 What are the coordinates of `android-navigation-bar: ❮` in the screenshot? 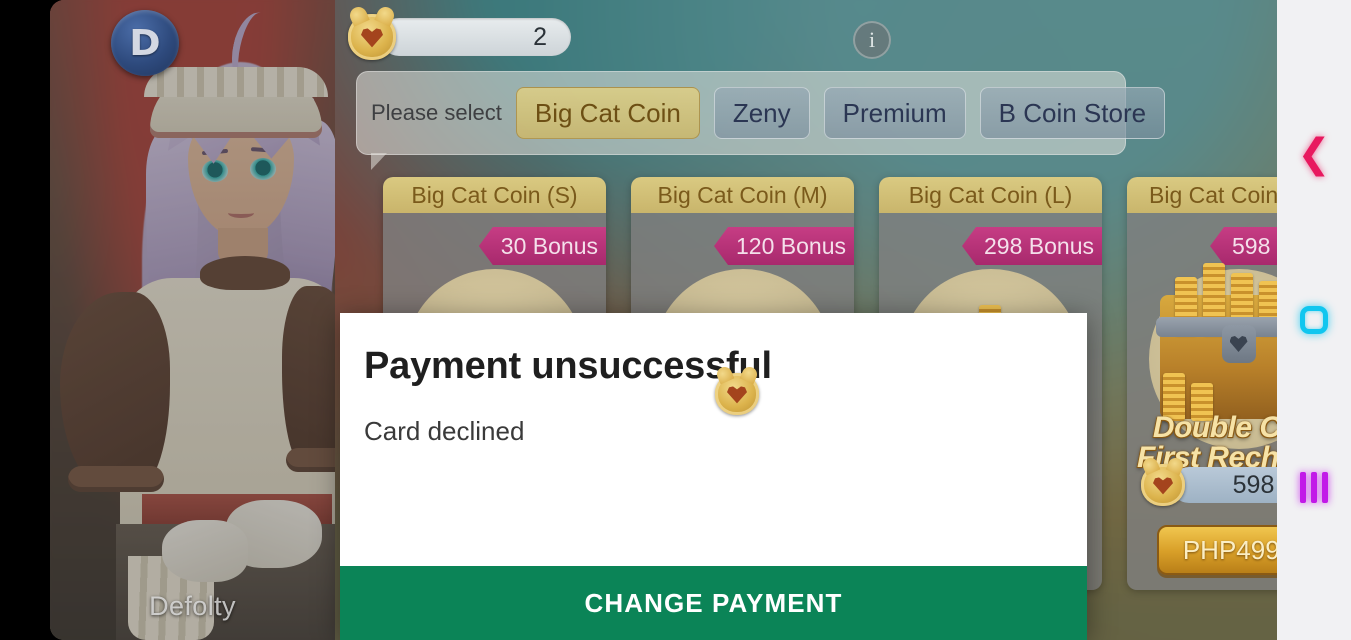 It's located at (1314, 320).